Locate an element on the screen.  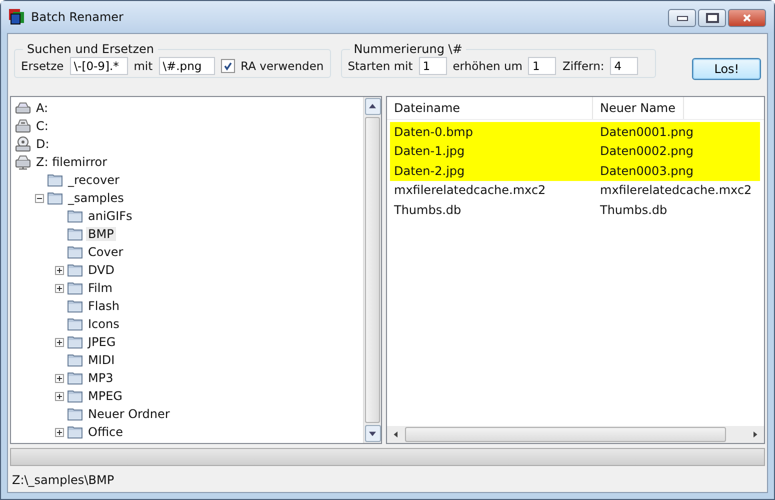
replace-label: Ersetze is located at coordinates (42, 65).